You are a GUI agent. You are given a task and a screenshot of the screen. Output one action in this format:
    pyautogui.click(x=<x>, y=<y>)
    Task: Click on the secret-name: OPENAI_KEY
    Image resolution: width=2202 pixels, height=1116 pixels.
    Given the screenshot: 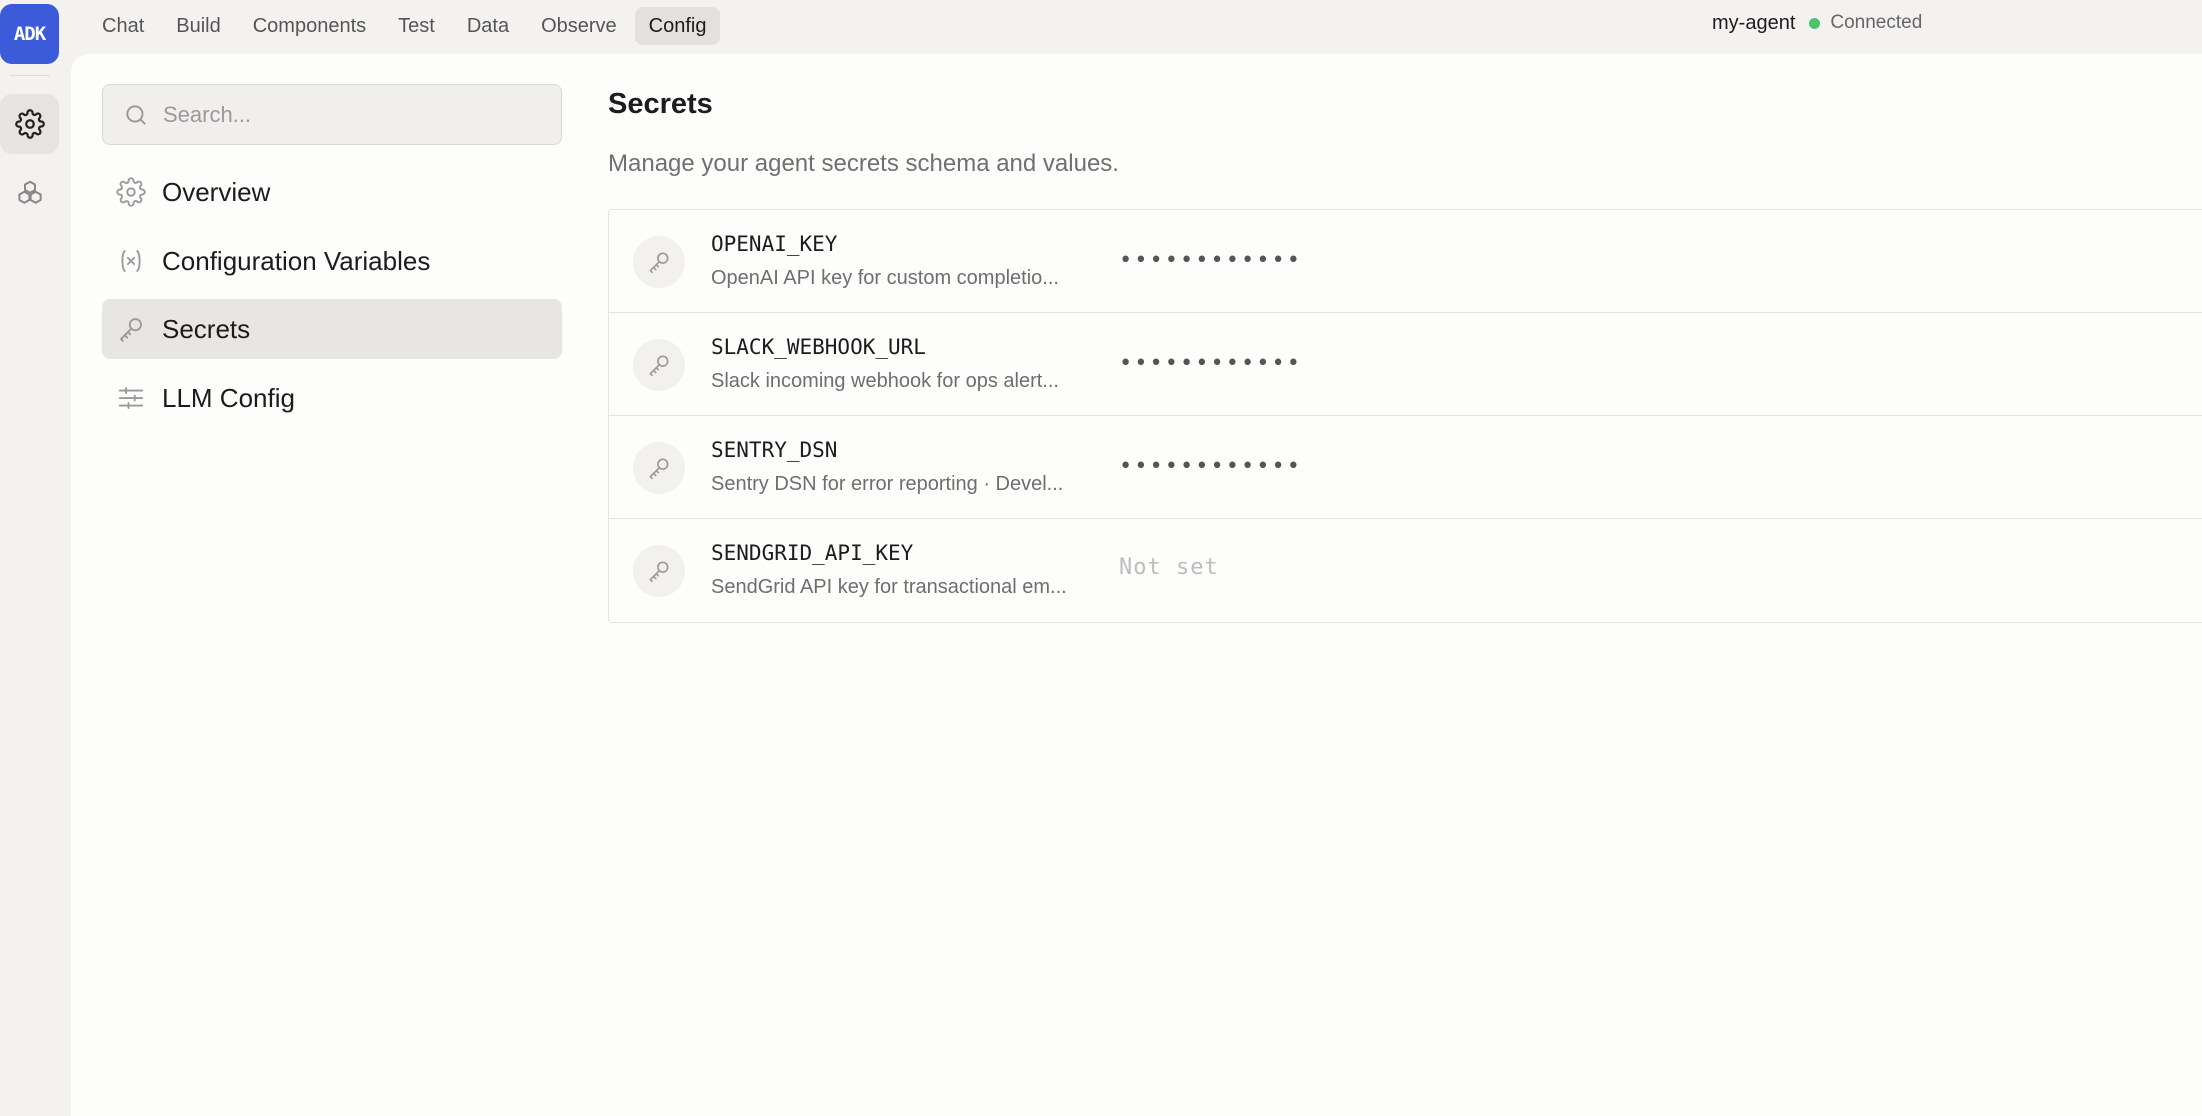 What is the action you would take?
    pyautogui.click(x=774, y=244)
    